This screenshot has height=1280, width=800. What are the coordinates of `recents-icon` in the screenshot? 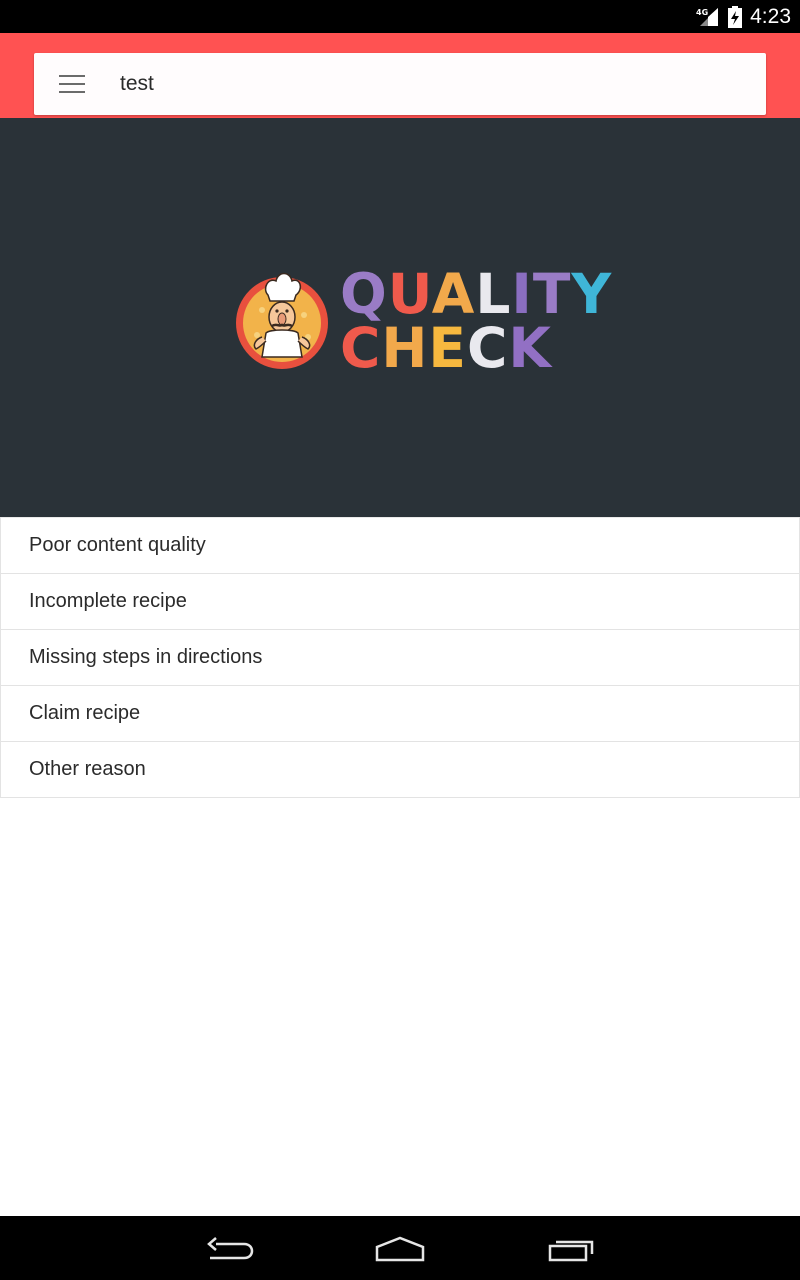 It's located at (571, 1249).